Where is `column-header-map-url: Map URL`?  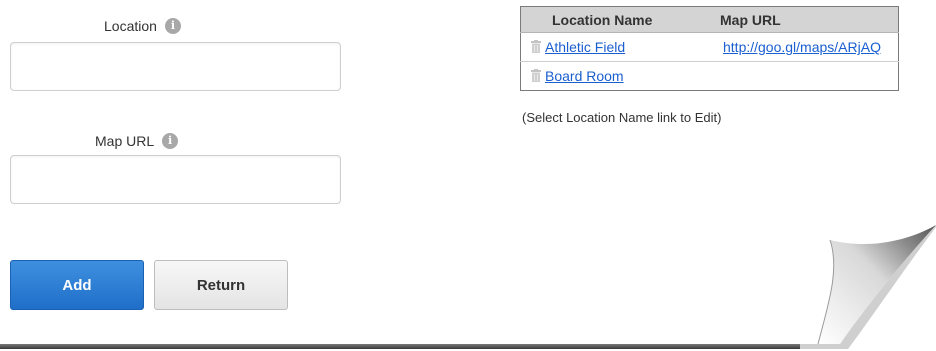
column-header-map-url: Map URL is located at coordinates (809, 19).